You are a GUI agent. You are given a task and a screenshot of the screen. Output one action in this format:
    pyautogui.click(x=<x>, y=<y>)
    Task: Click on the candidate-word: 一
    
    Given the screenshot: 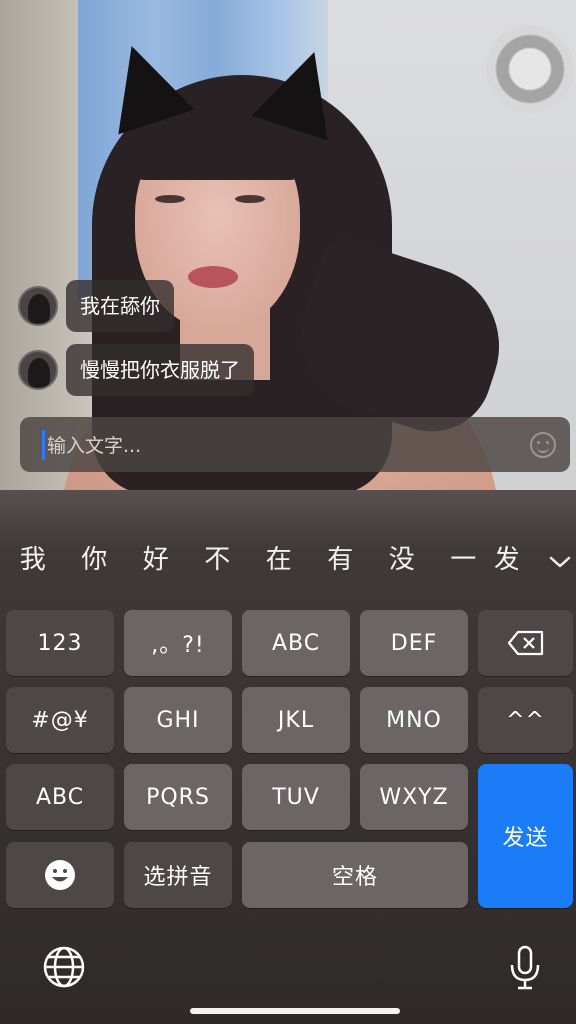 What is the action you would take?
    pyautogui.click(x=464, y=557)
    